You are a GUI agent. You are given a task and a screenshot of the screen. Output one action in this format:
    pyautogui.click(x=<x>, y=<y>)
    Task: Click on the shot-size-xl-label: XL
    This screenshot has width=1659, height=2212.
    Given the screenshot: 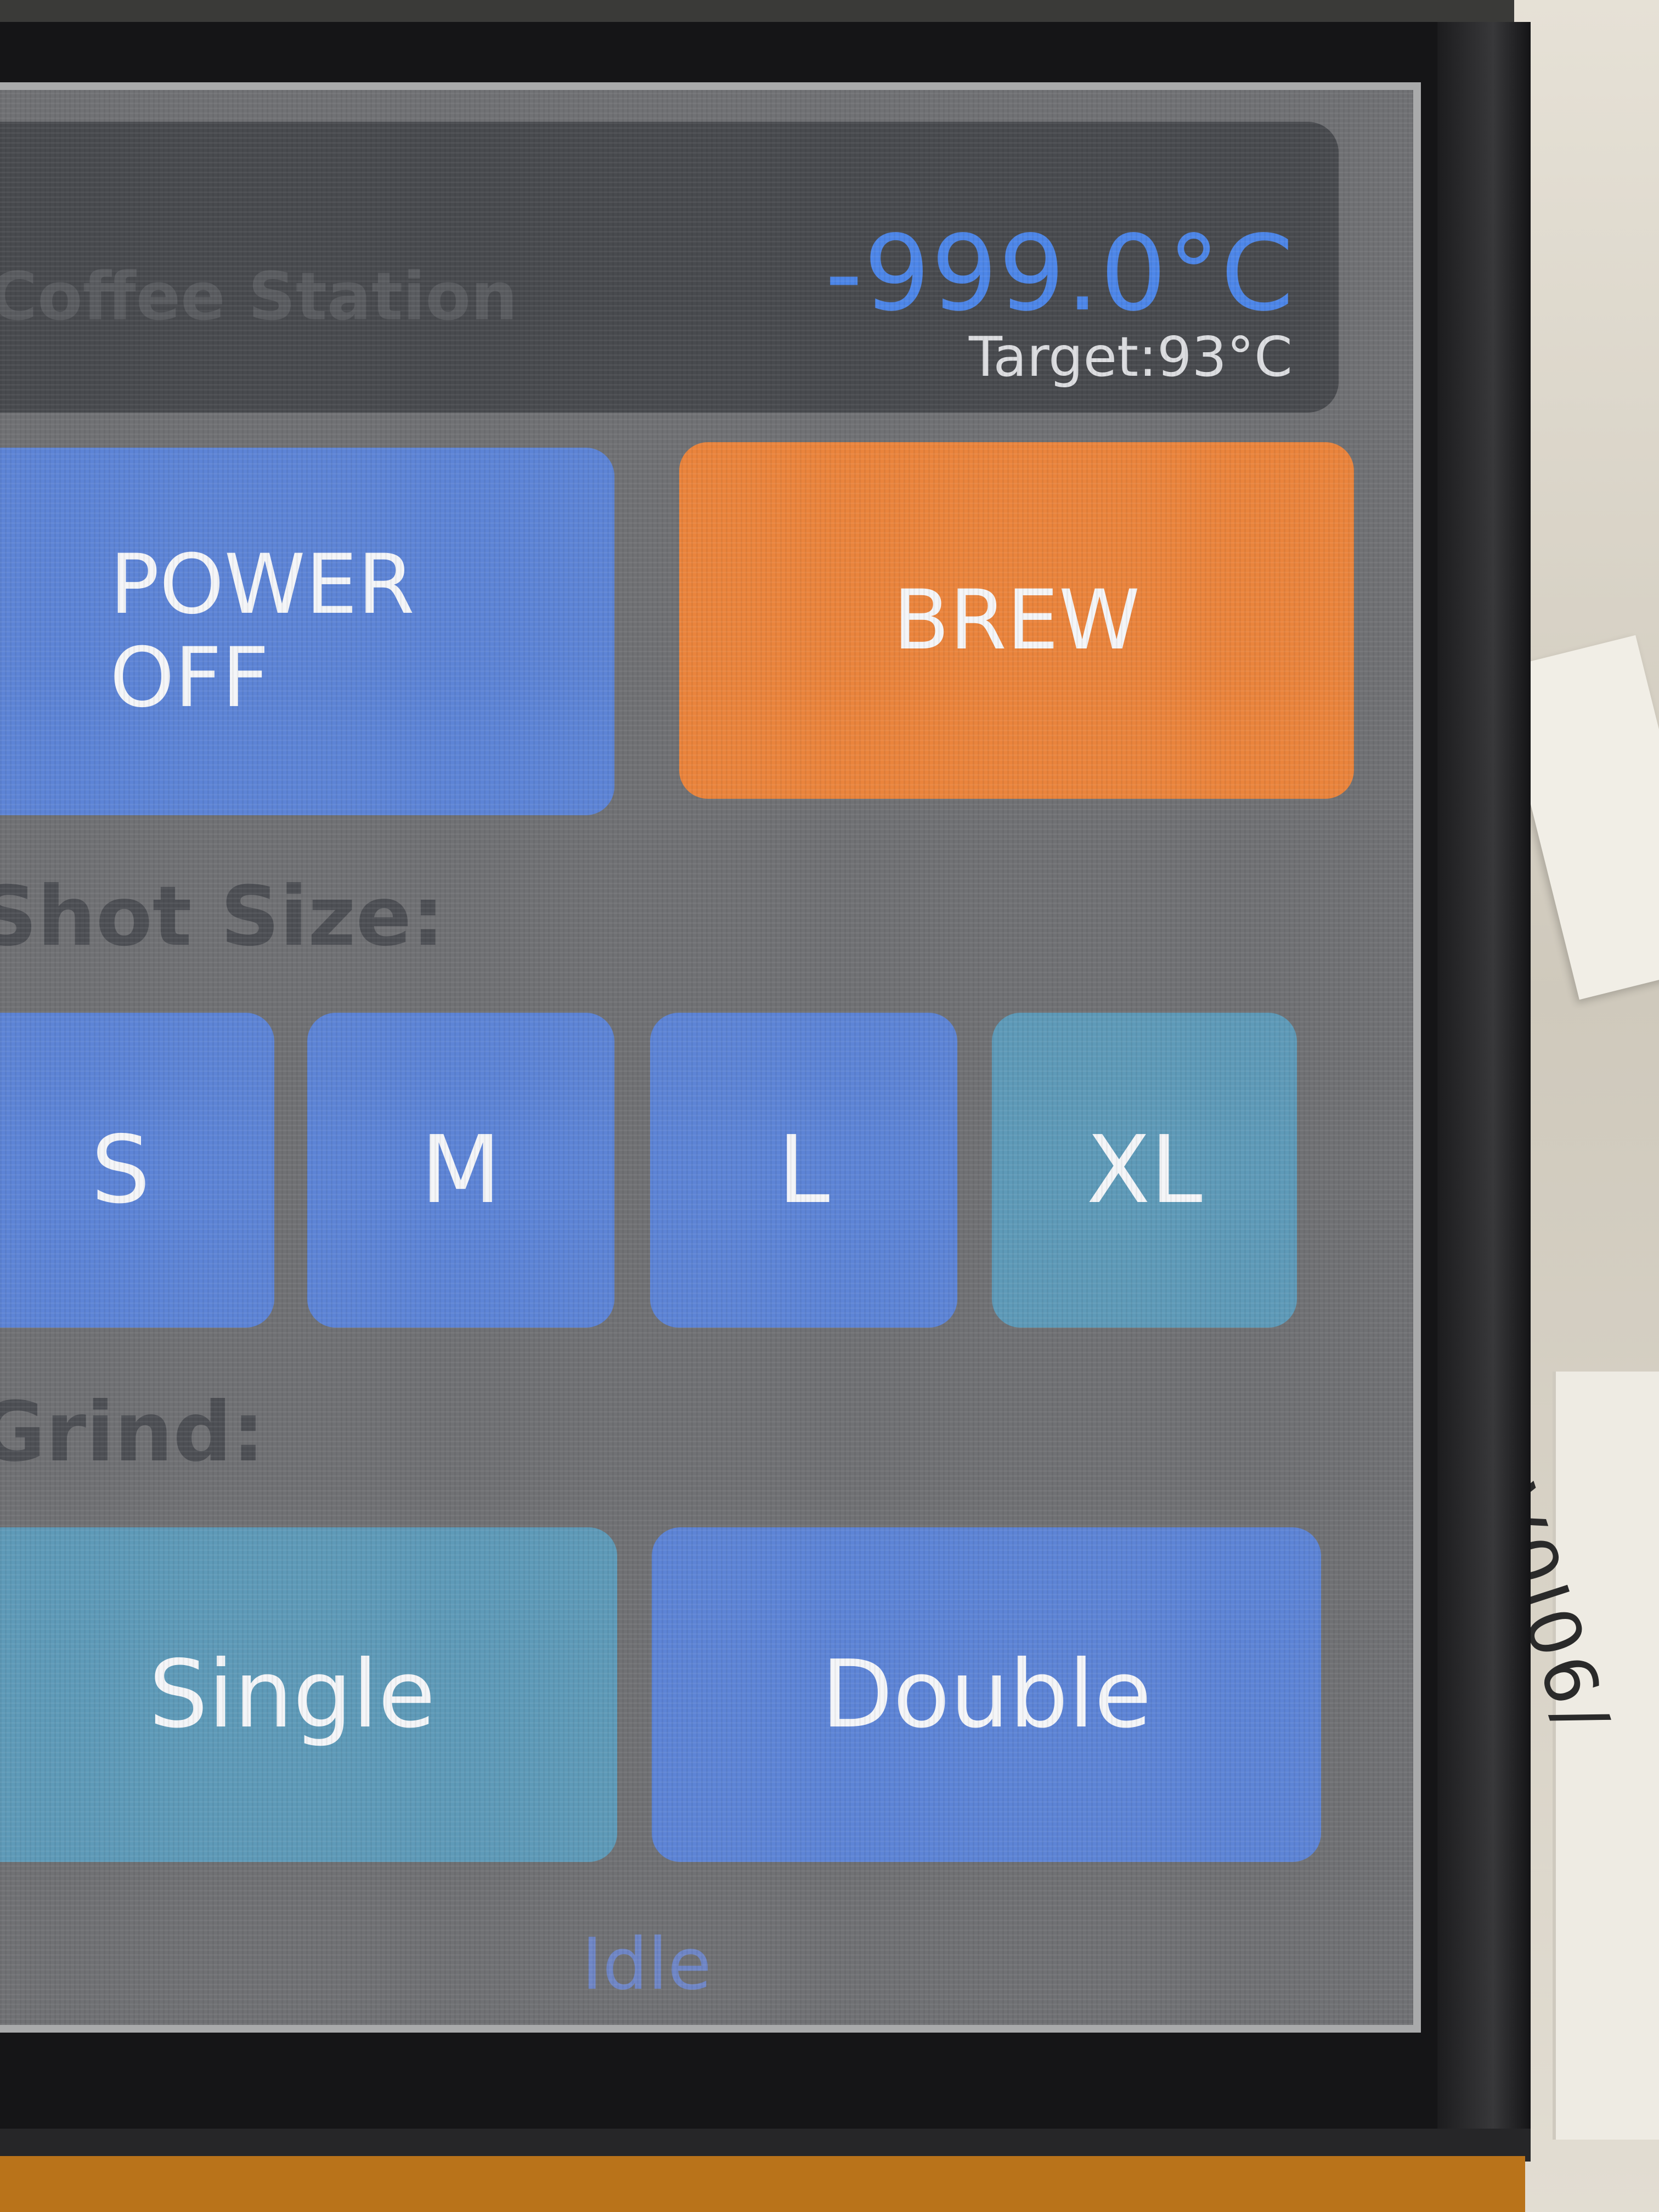 What is the action you would take?
    pyautogui.click(x=1145, y=1170)
    